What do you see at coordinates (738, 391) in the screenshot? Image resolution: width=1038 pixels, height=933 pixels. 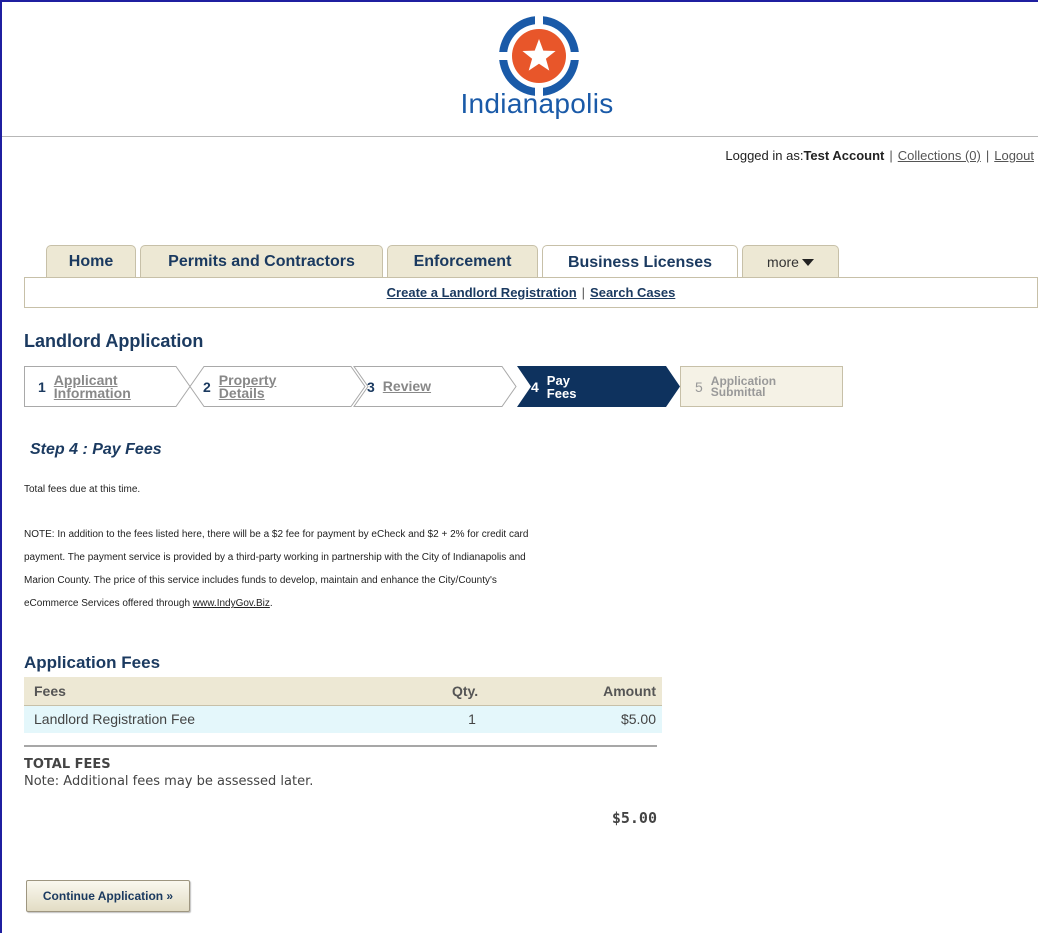 I see `step-label-line: Submittal` at bounding box center [738, 391].